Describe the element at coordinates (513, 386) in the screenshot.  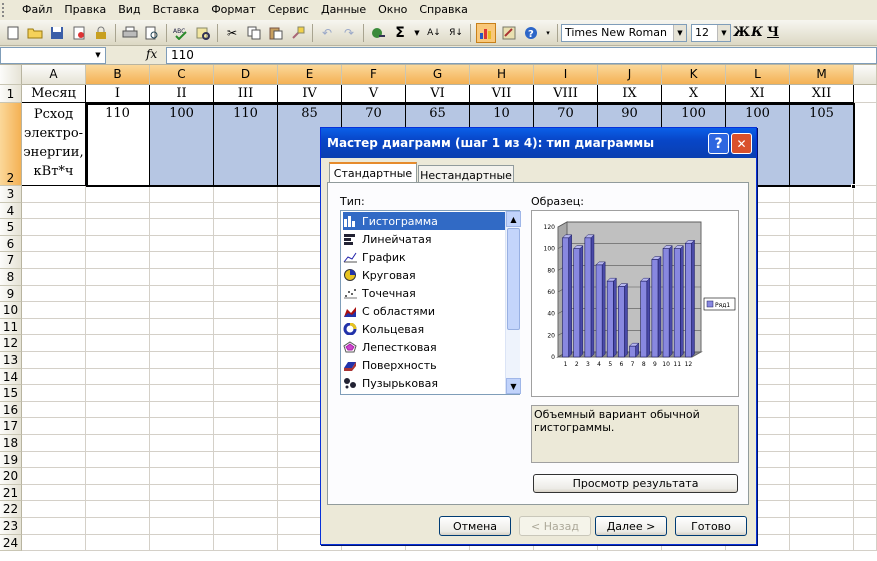
I see `scroll-down-icon: ▼` at that location.